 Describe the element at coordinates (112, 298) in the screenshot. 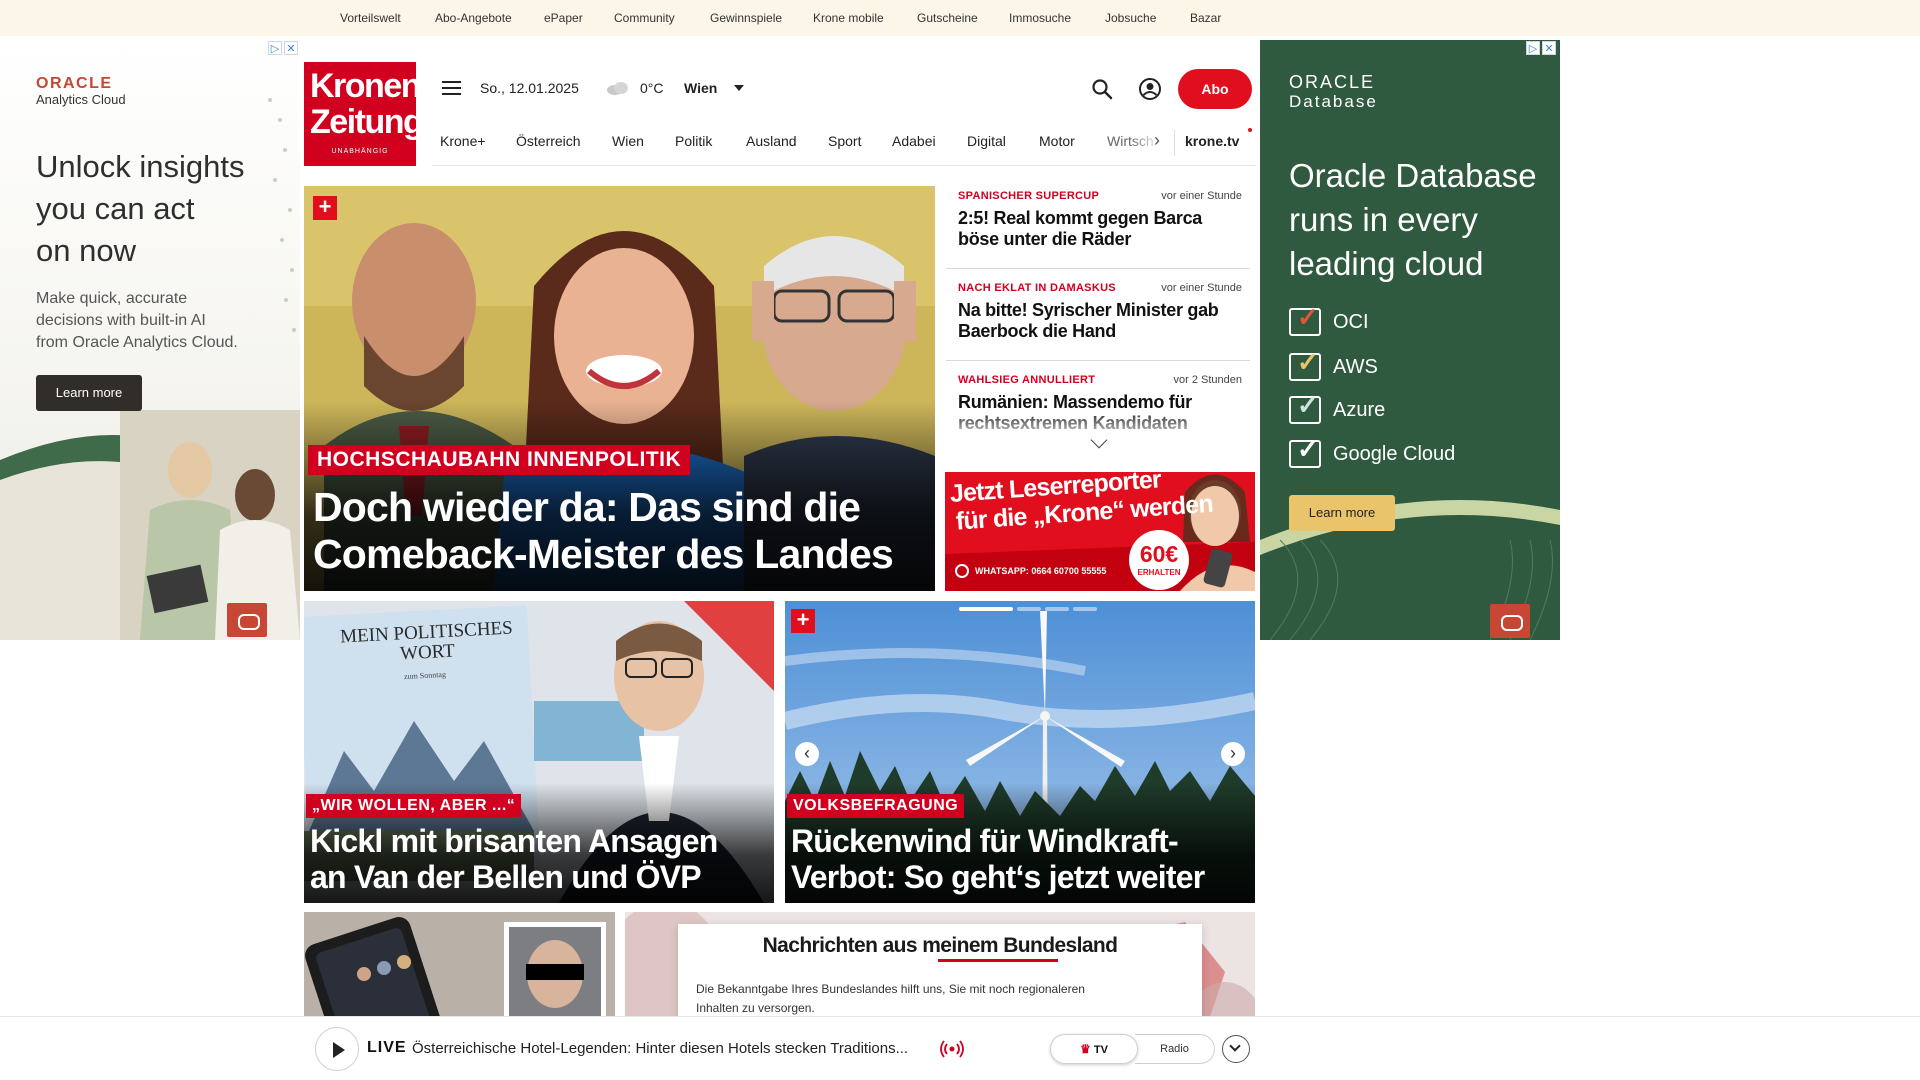

I see `ad-left-body-line: Make quick, accurate` at that location.